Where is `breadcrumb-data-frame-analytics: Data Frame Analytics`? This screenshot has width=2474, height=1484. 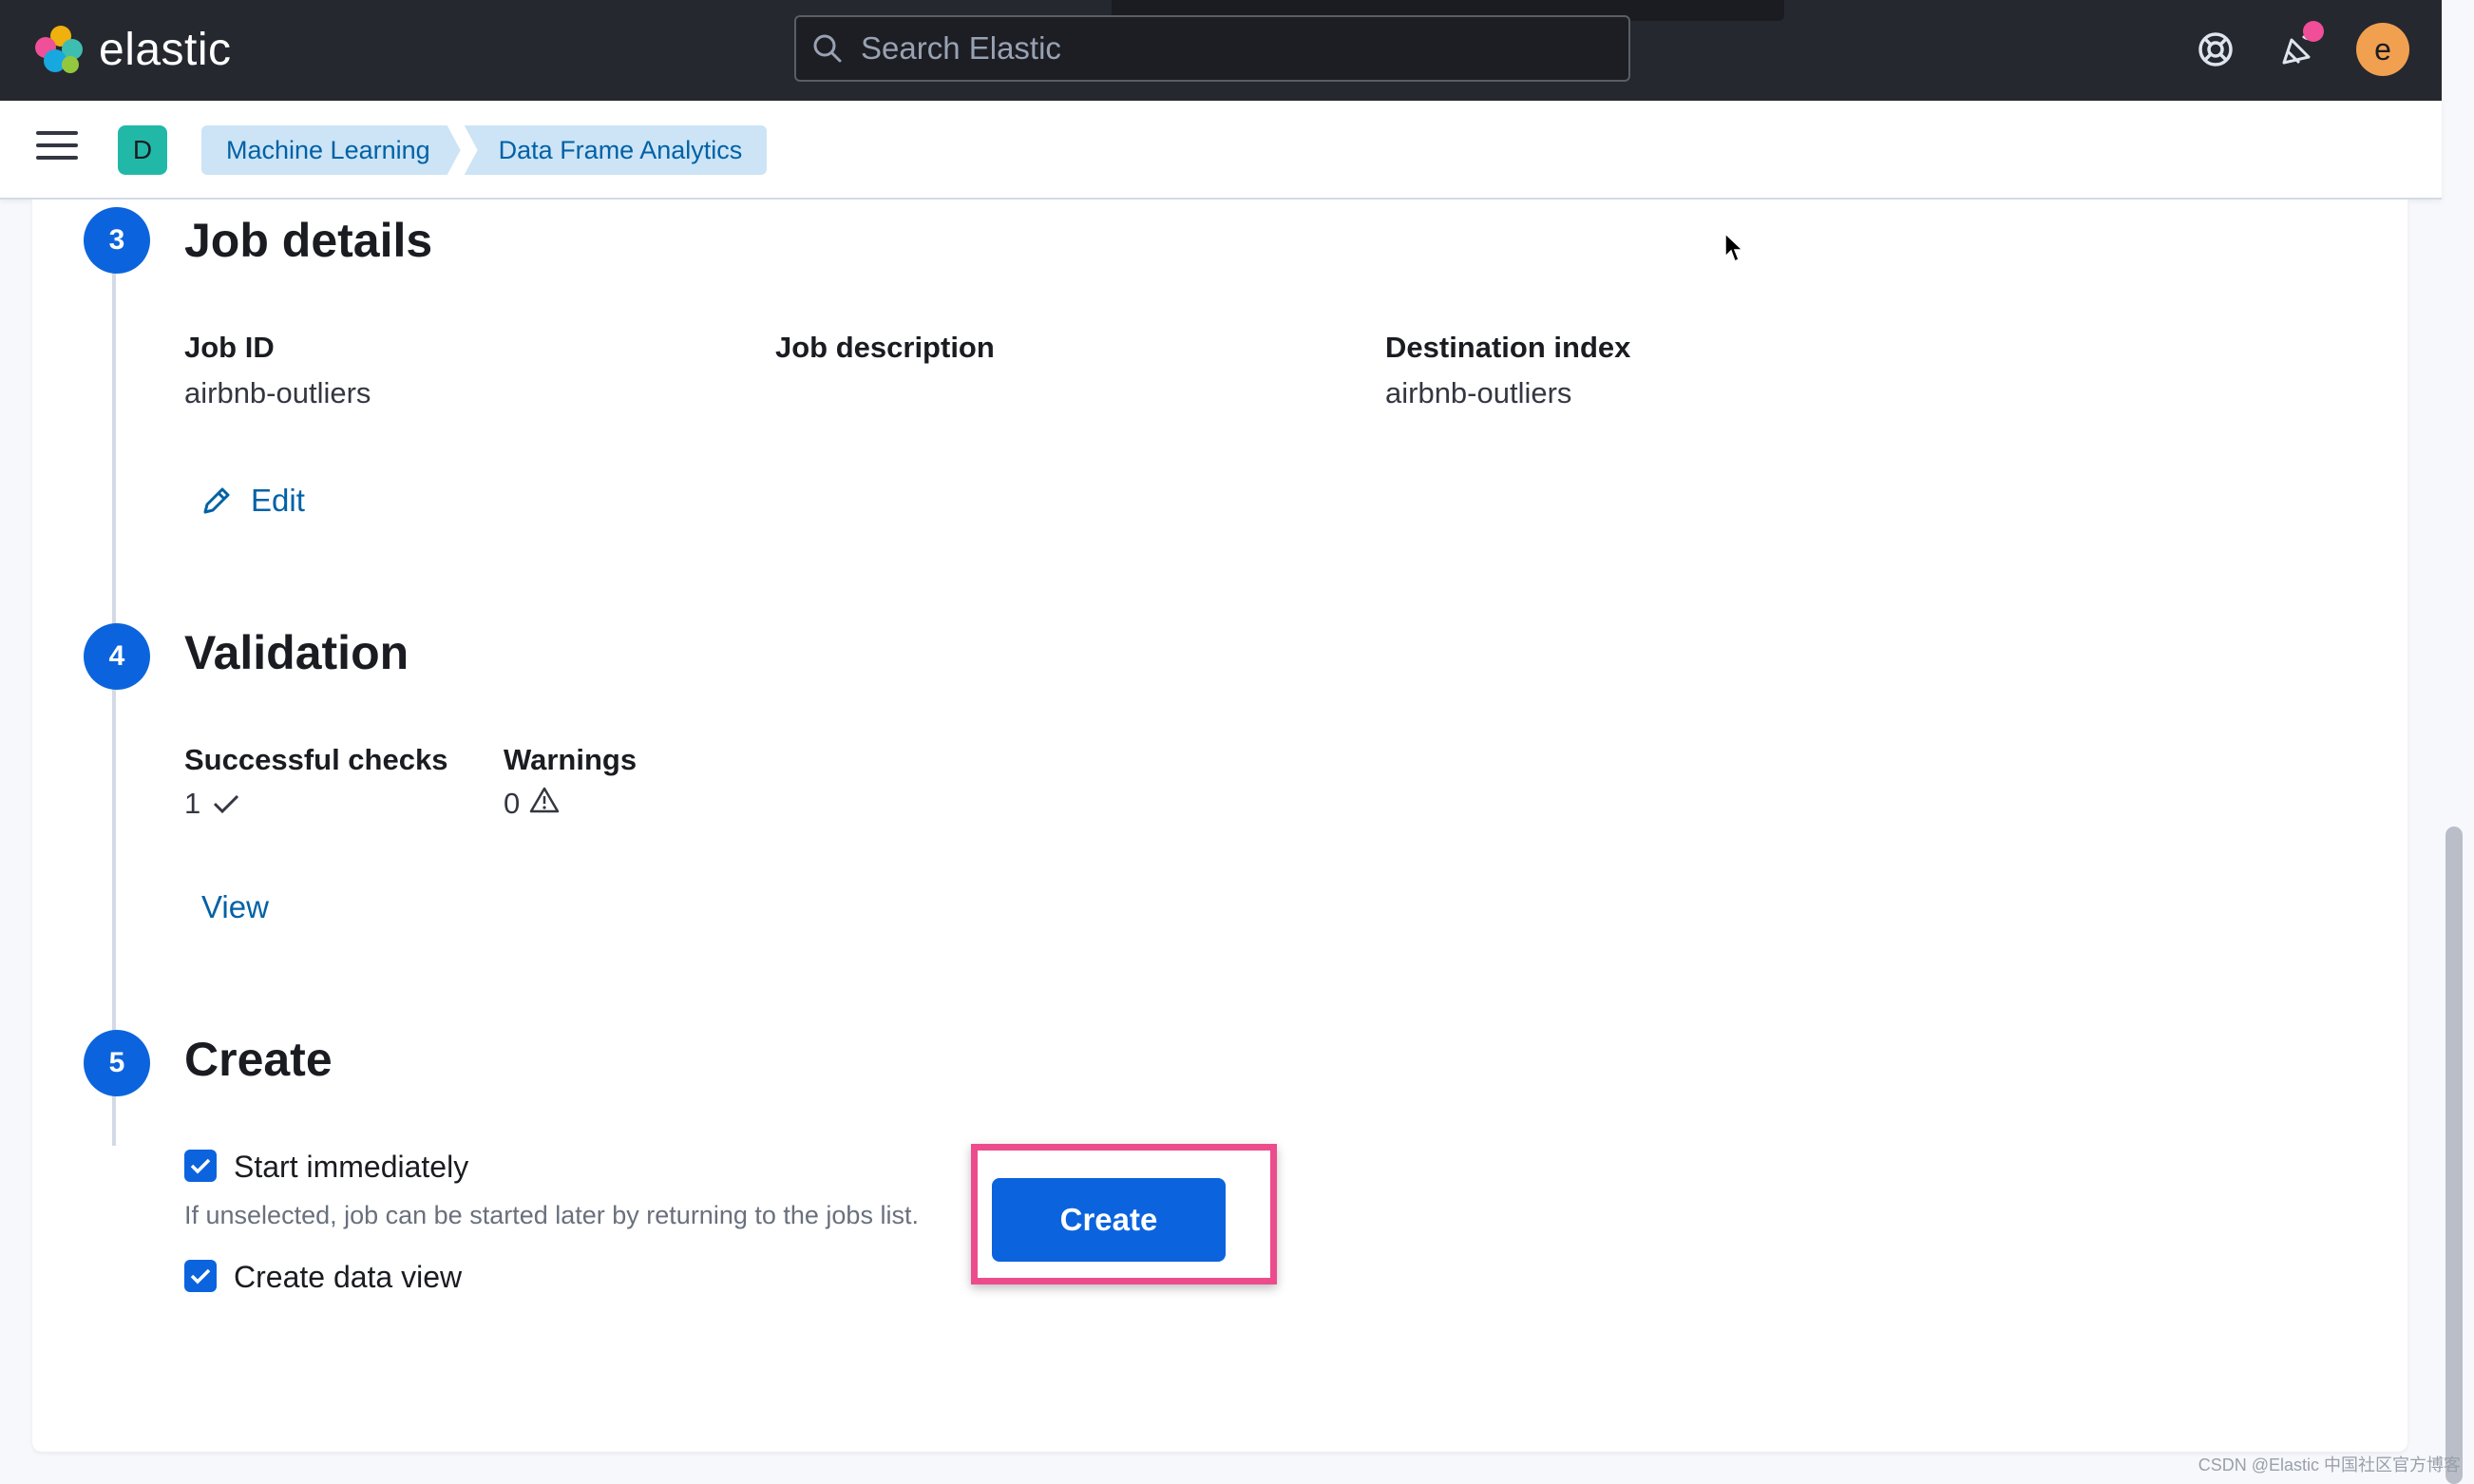
breadcrumb-data-frame-analytics: Data Frame Analytics is located at coordinates (616, 150).